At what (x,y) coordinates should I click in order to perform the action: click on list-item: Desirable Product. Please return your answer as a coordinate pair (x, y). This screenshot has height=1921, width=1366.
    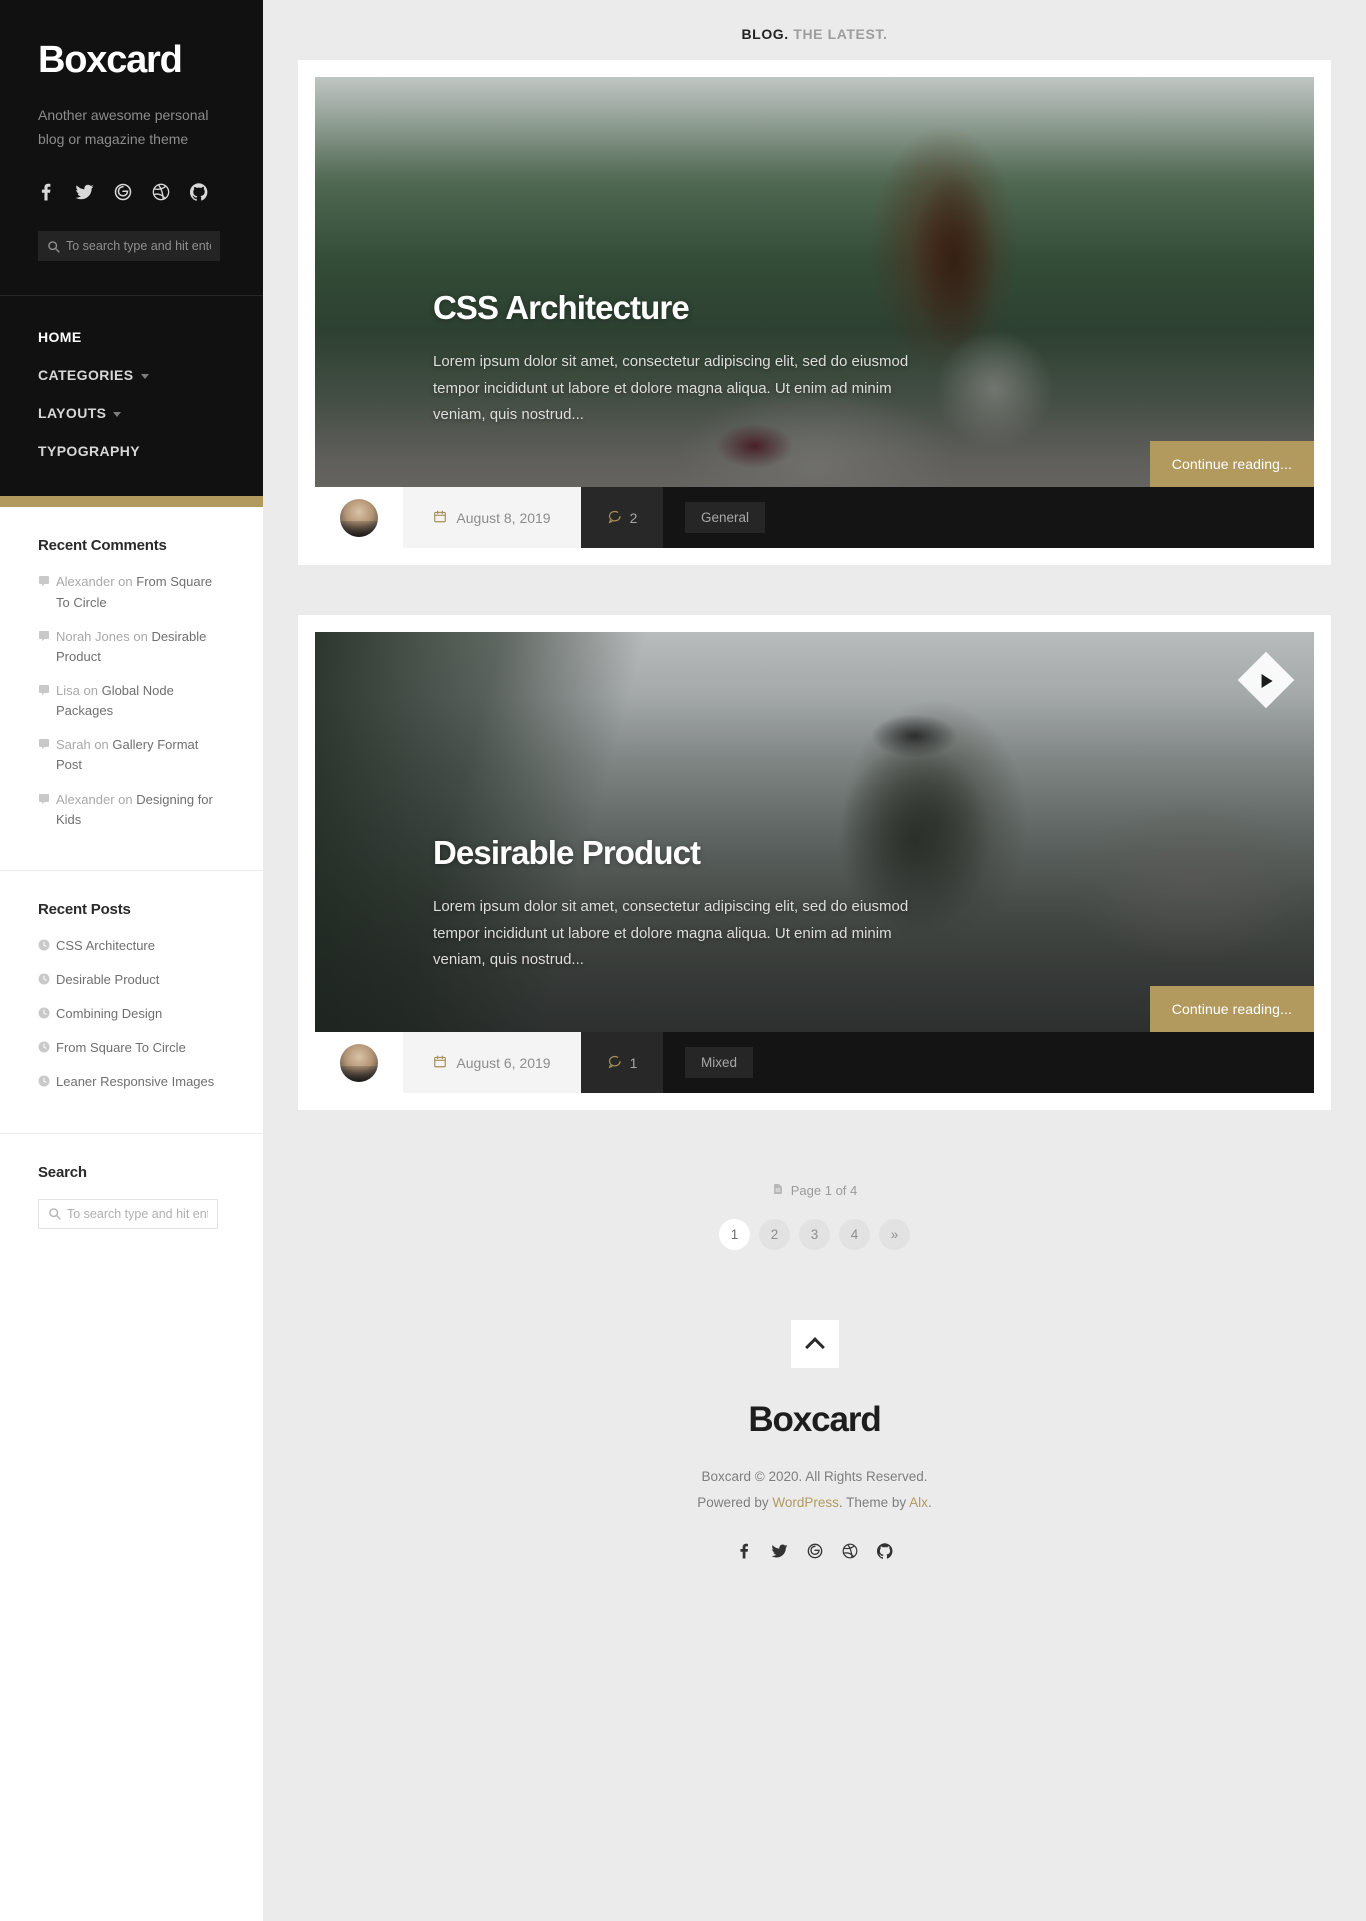
    Looking at the image, I should click on (131, 980).